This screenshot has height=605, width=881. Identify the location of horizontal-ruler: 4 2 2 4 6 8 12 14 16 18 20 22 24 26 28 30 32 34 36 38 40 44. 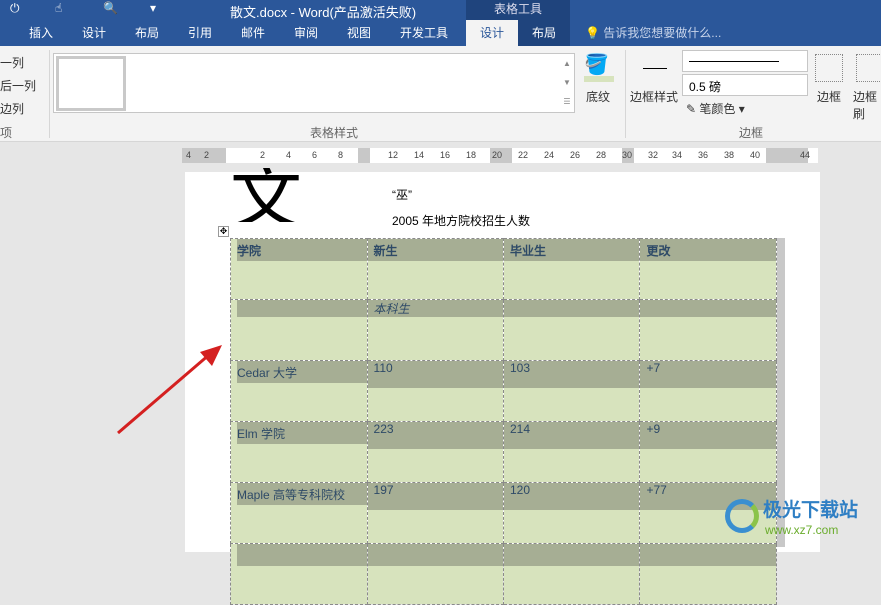
(500, 155).